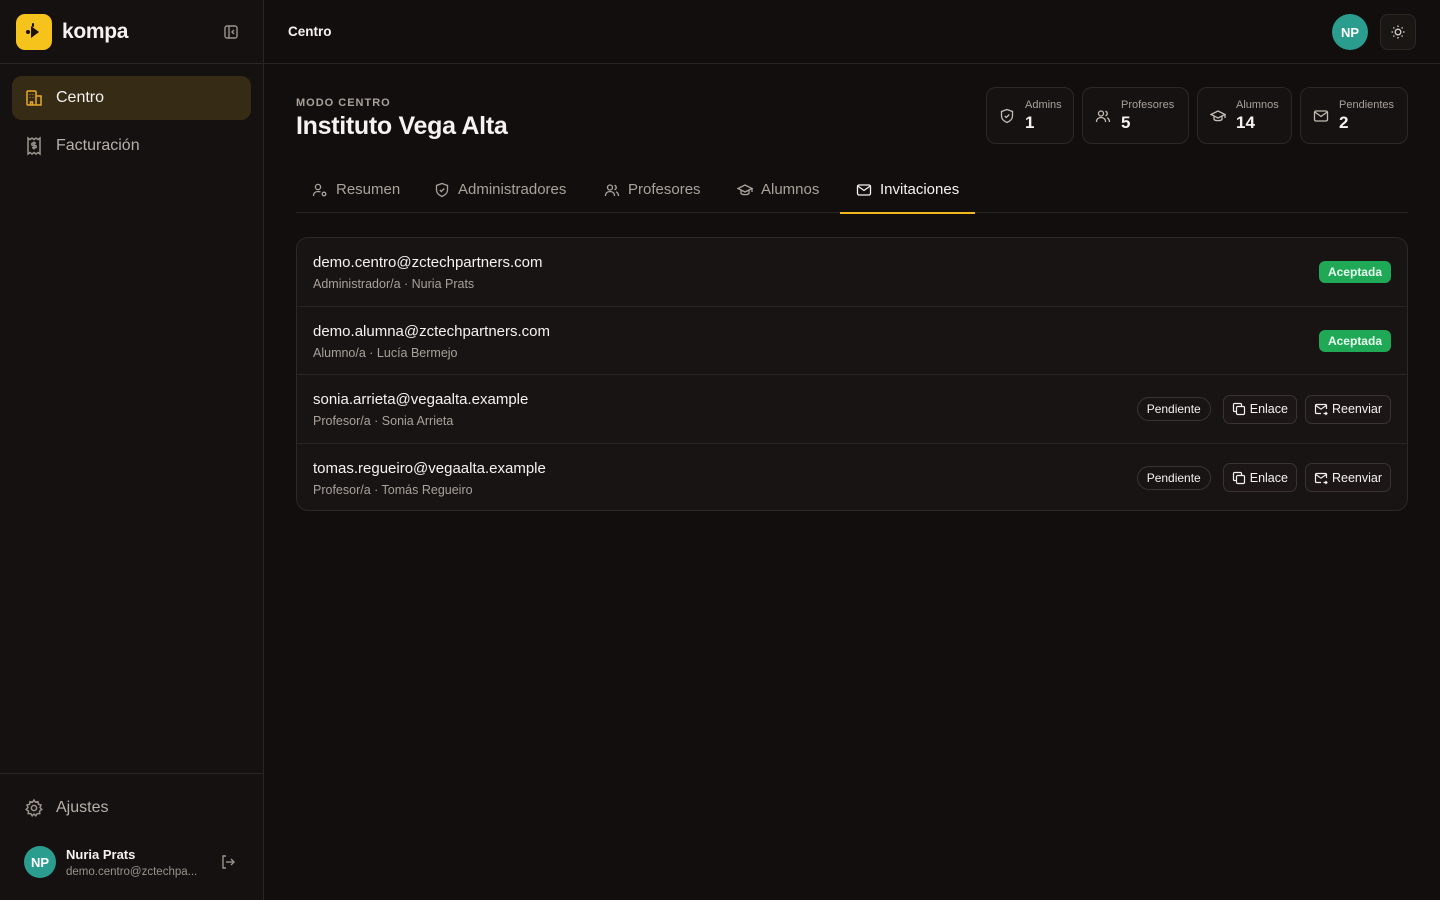 This screenshot has height=900, width=1440. I want to click on sidebar-item-facturacion: Facturación, so click(131, 146).